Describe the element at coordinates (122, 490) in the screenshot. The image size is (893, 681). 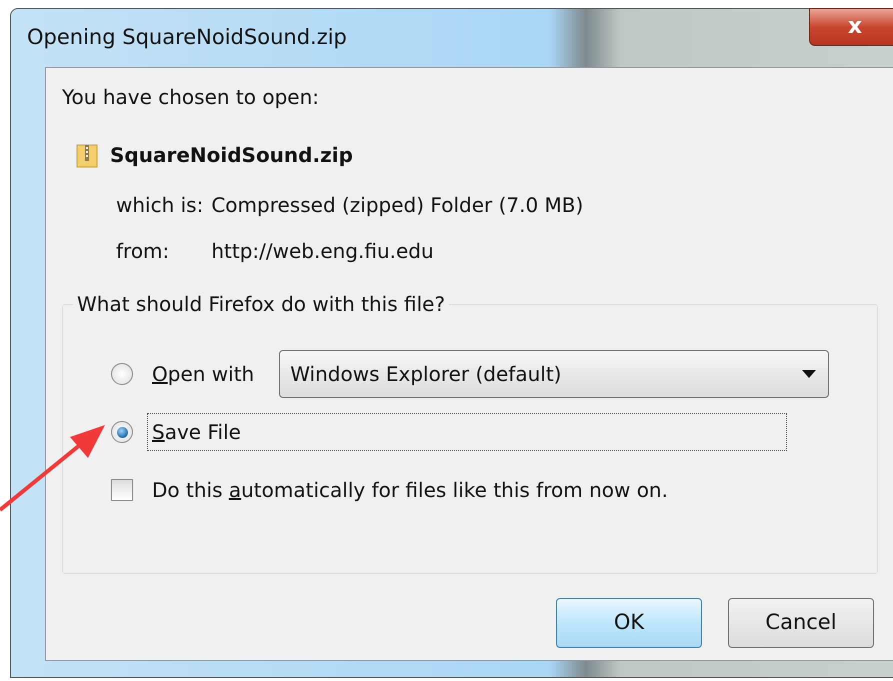
I see `checkbox` at that location.